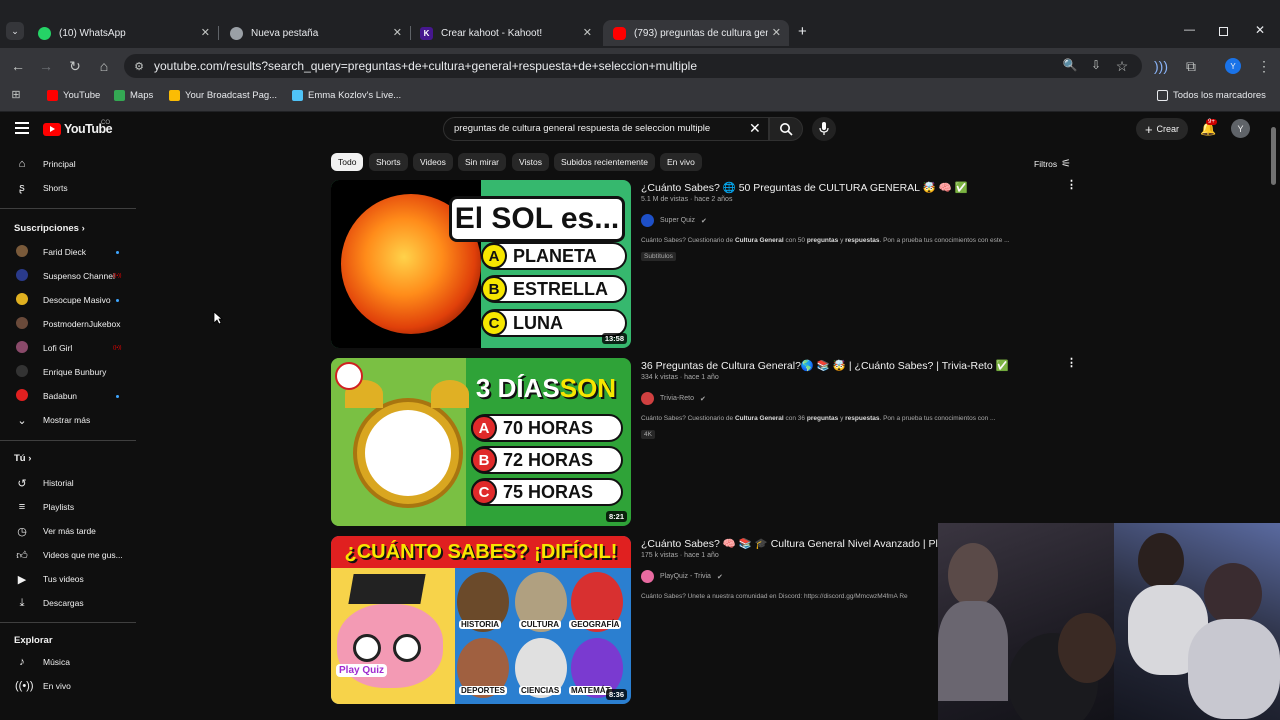 The height and width of the screenshot is (720, 1280). Describe the element at coordinates (46, 66) in the screenshot. I see `forward-icon: →` at that location.